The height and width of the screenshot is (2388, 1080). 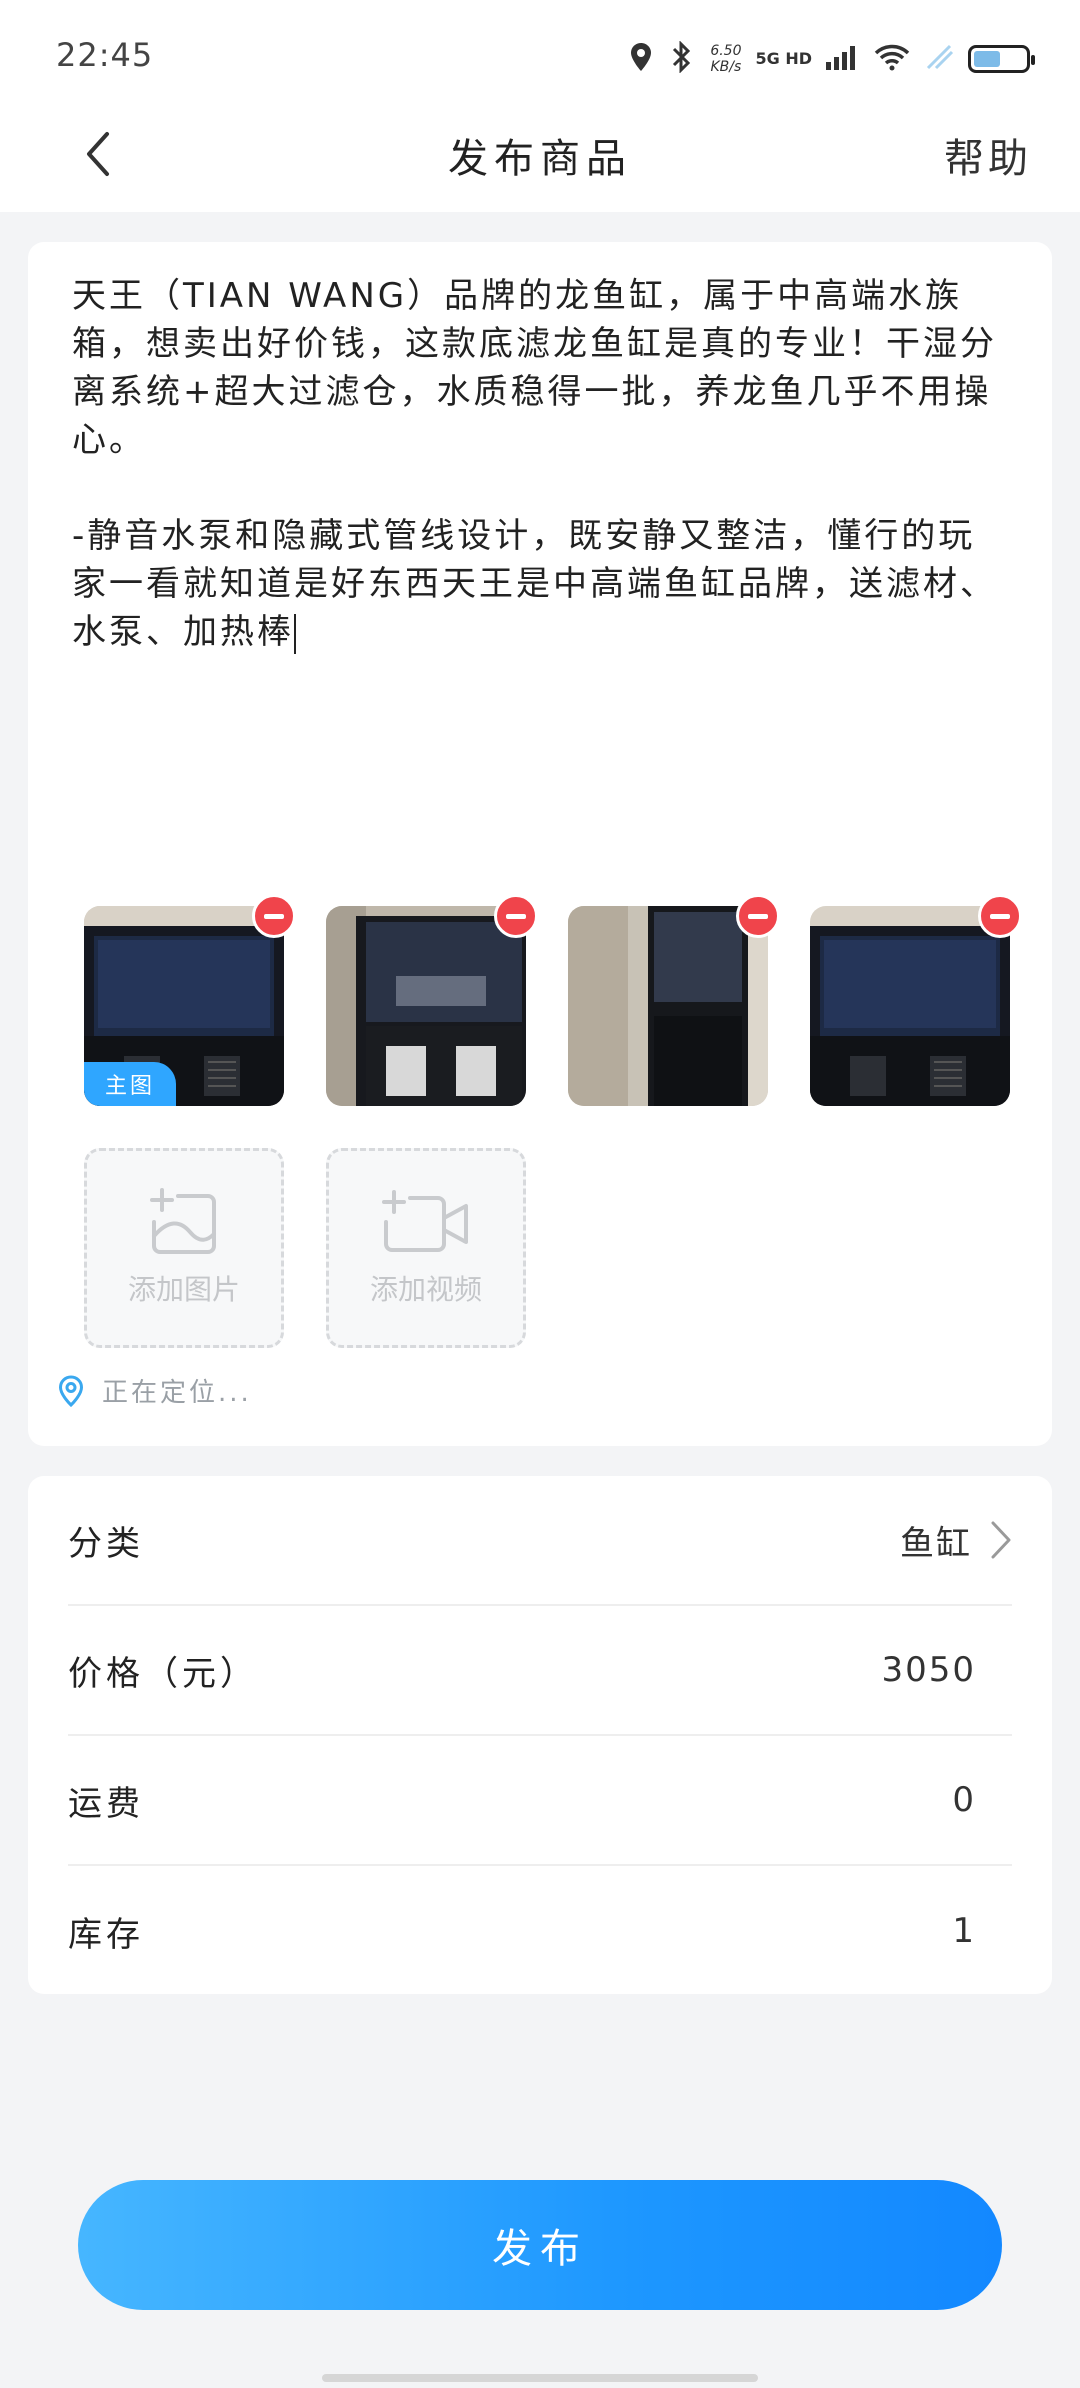 I want to click on battery-icon, so click(x=1001, y=59).